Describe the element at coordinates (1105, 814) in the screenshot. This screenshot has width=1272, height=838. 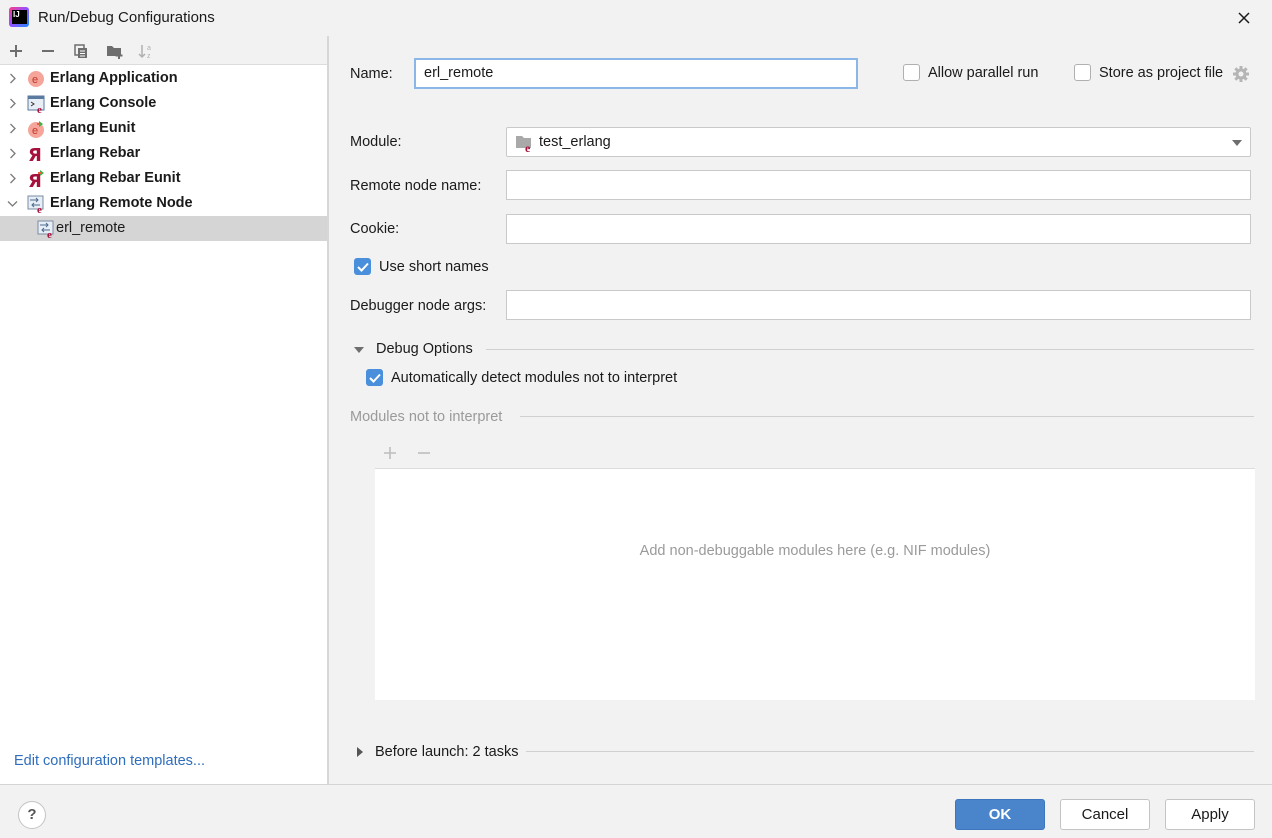
I see `cancel-button: Cancel` at that location.